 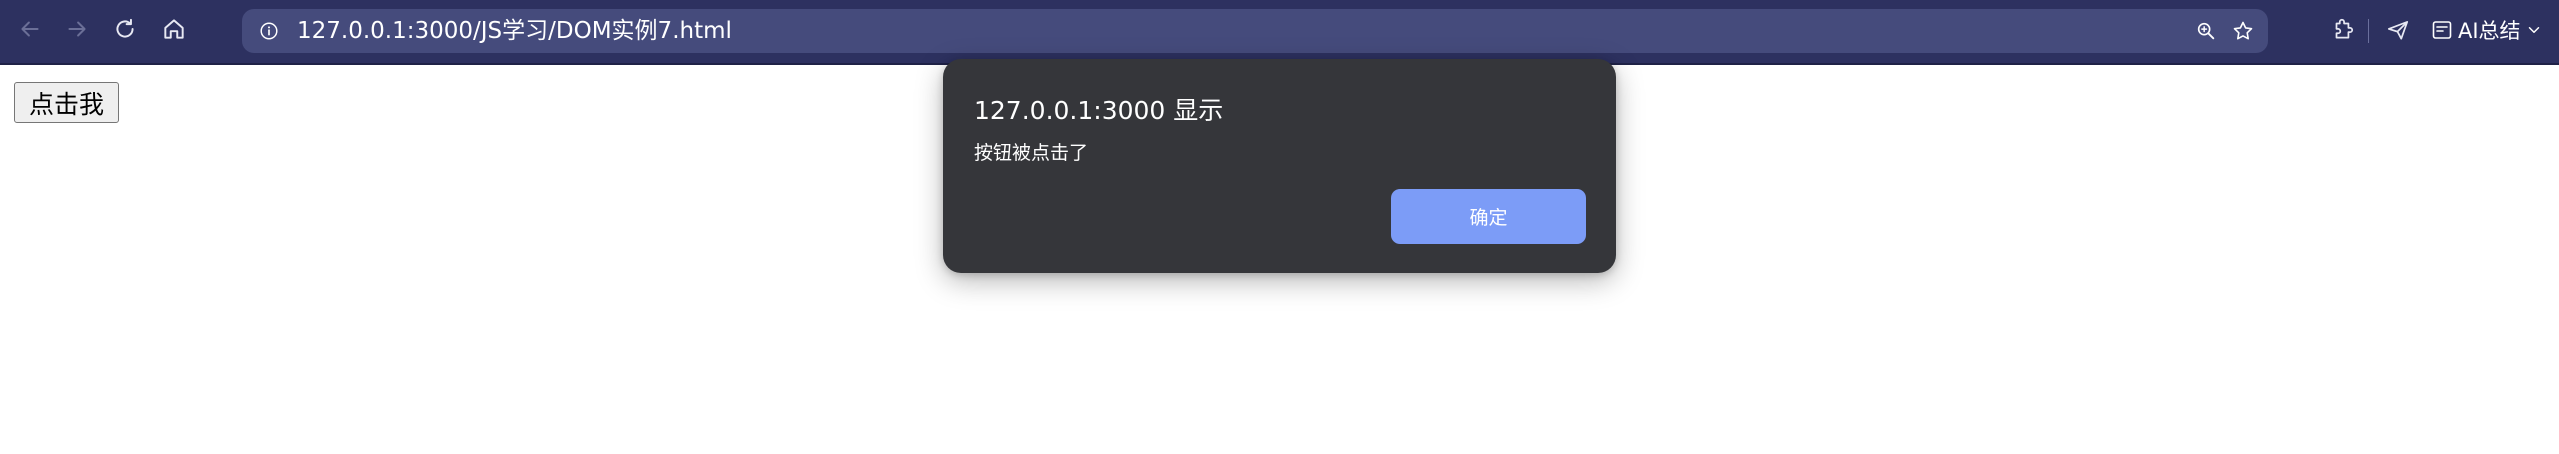 I want to click on url-text: 127.0.0.1:3000/JS学习/DOM实例7.html, so click(x=514, y=31).